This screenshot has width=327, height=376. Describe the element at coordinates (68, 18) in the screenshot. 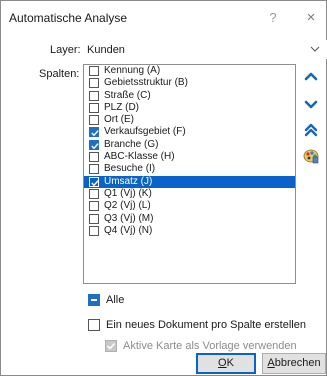

I see `dialog-title: Automatische Analyse` at that location.